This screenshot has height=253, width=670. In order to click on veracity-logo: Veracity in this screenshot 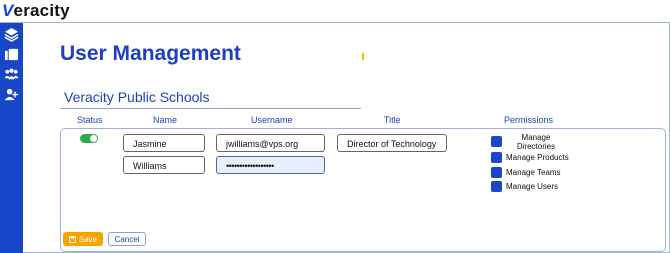, I will do `click(36, 11)`.